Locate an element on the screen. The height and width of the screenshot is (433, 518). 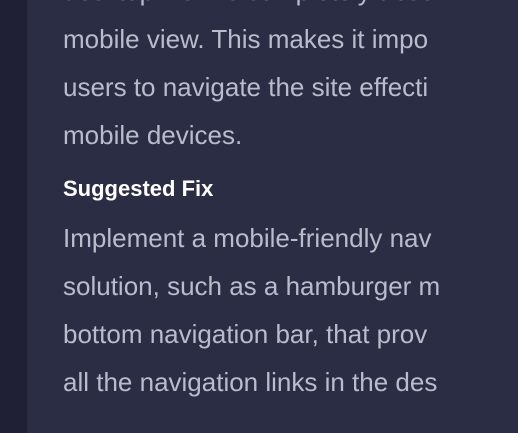
sidebar-edge is located at coordinates (13, 216).